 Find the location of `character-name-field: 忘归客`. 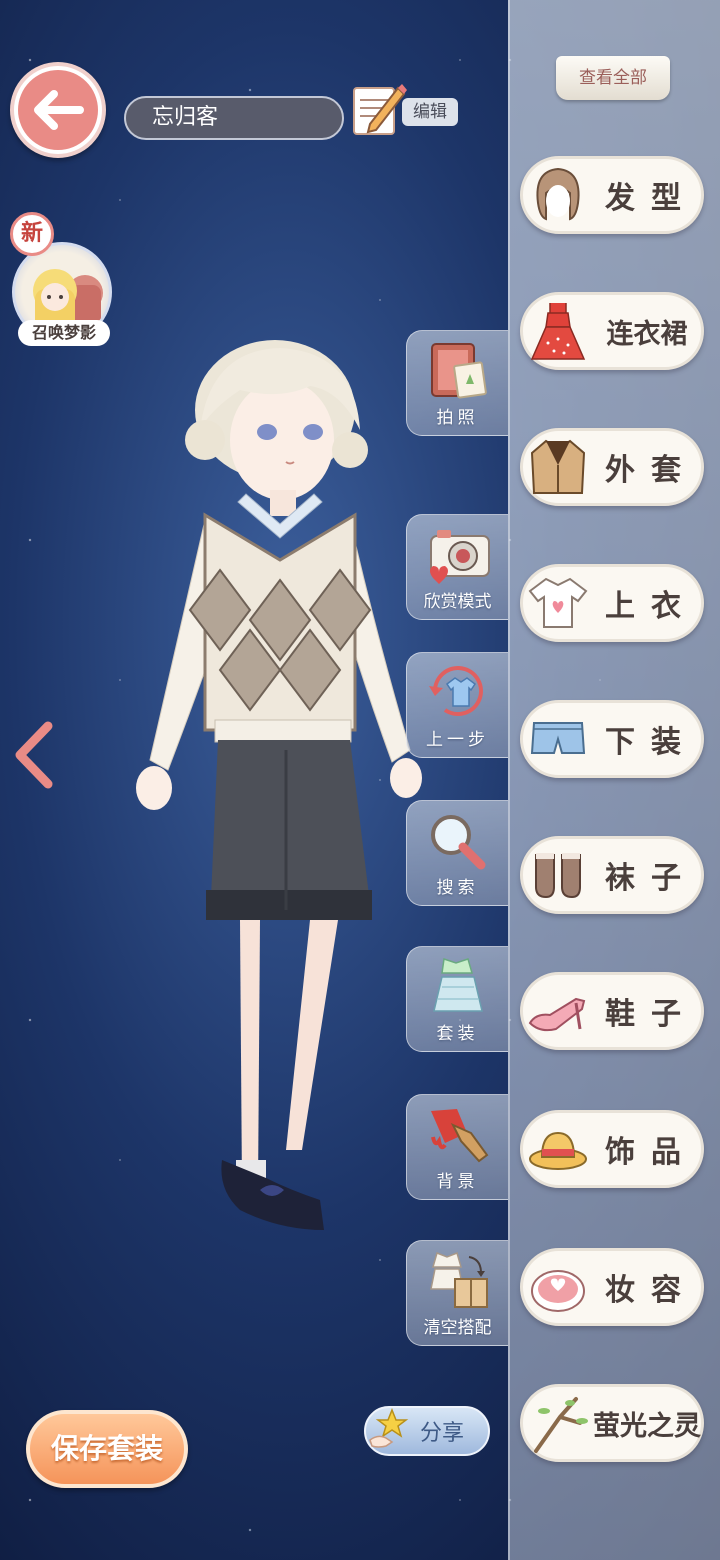

character-name-field: 忘归客 is located at coordinates (234, 118).